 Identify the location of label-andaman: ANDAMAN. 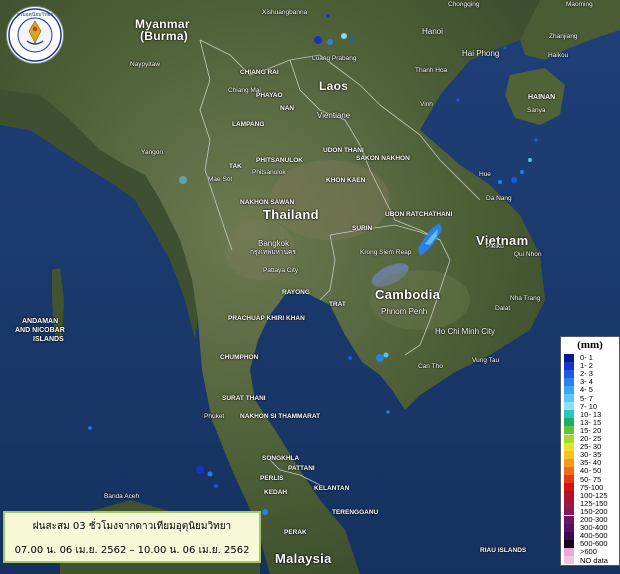
(40, 321).